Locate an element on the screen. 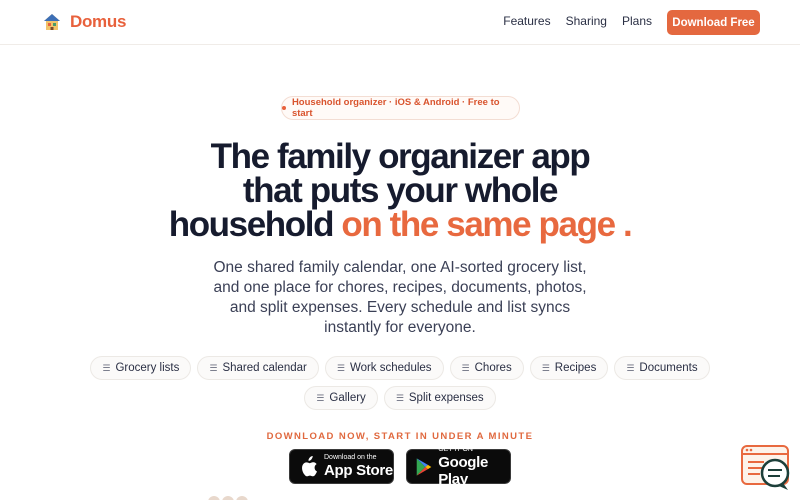  badge-dot-icon is located at coordinates (284, 108).